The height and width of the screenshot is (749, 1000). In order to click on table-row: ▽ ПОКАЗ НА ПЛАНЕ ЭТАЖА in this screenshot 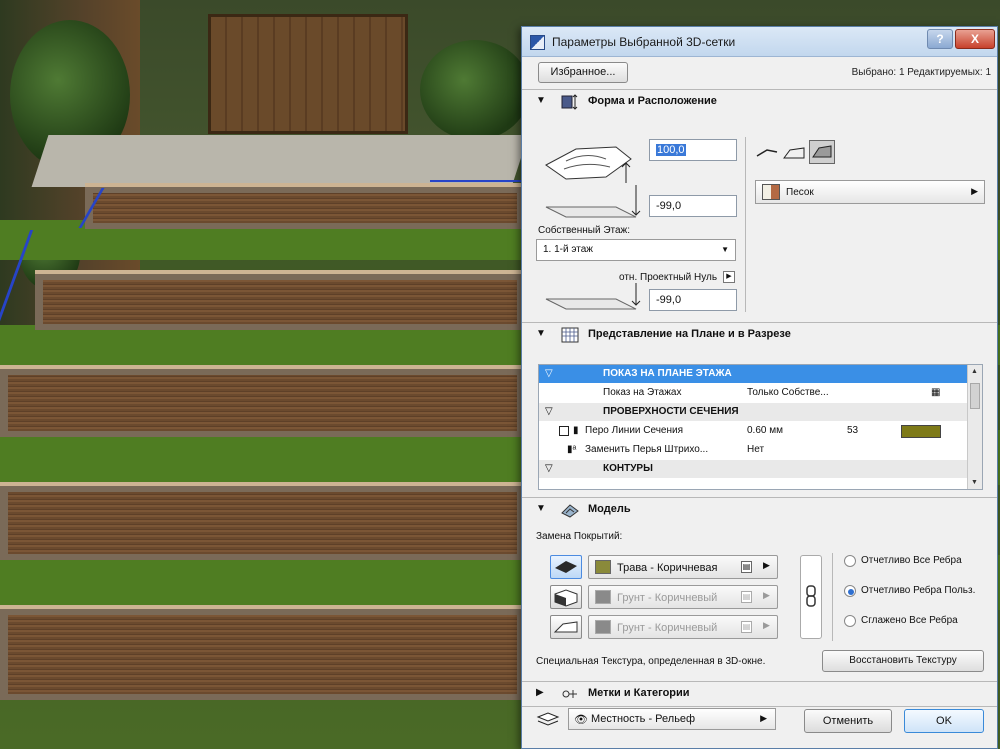, I will do `click(754, 374)`.